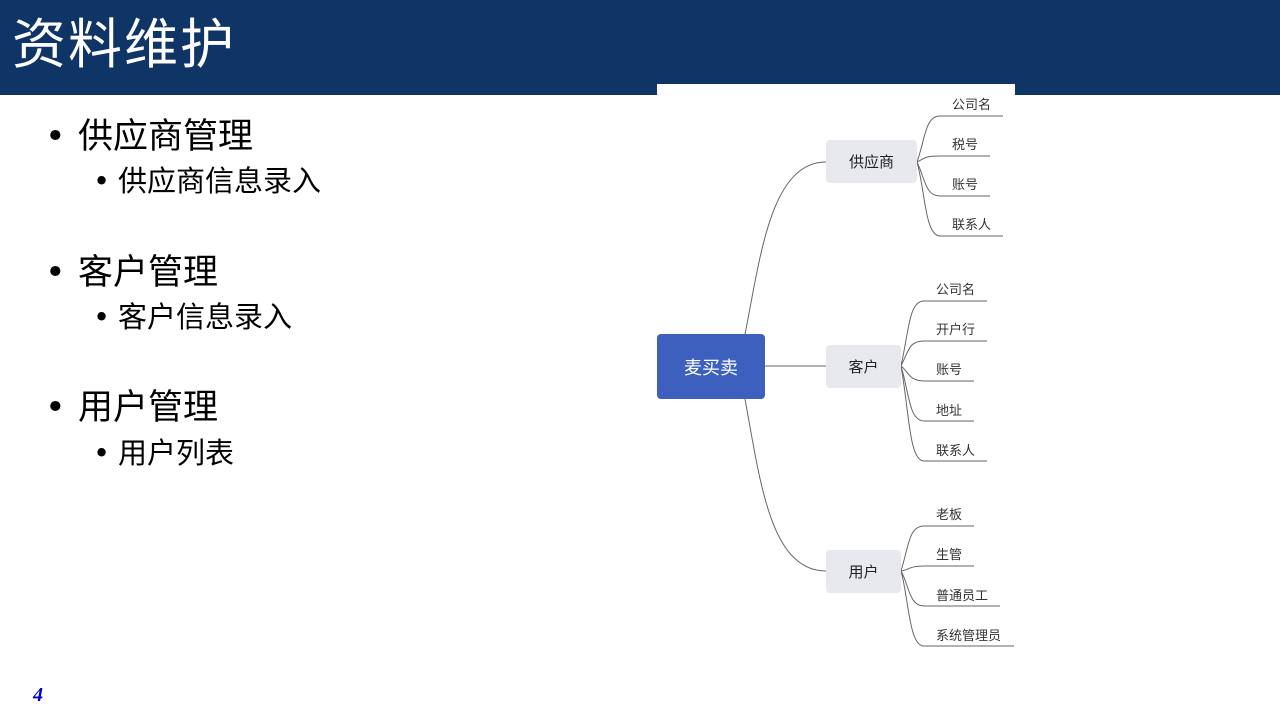 This screenshot has height=720, width=1280. What do you see at coordinates (968, 634) in the screenshot?
I see `mindmap-leaf: 系统管理员` at bounding box center [968, 634].